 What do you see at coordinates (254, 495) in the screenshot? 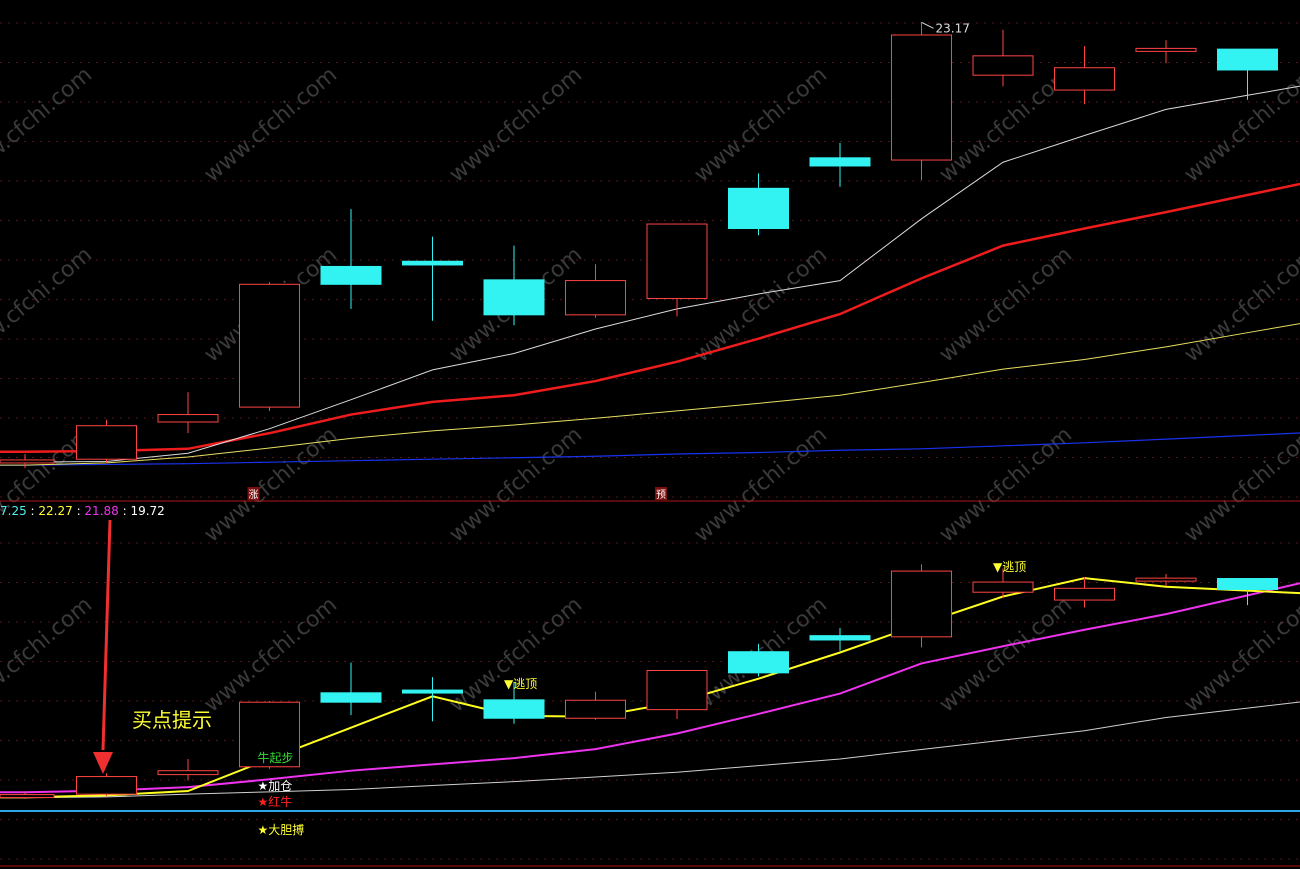
I see `marker-text: 涨` at bounding box center [254, 495].